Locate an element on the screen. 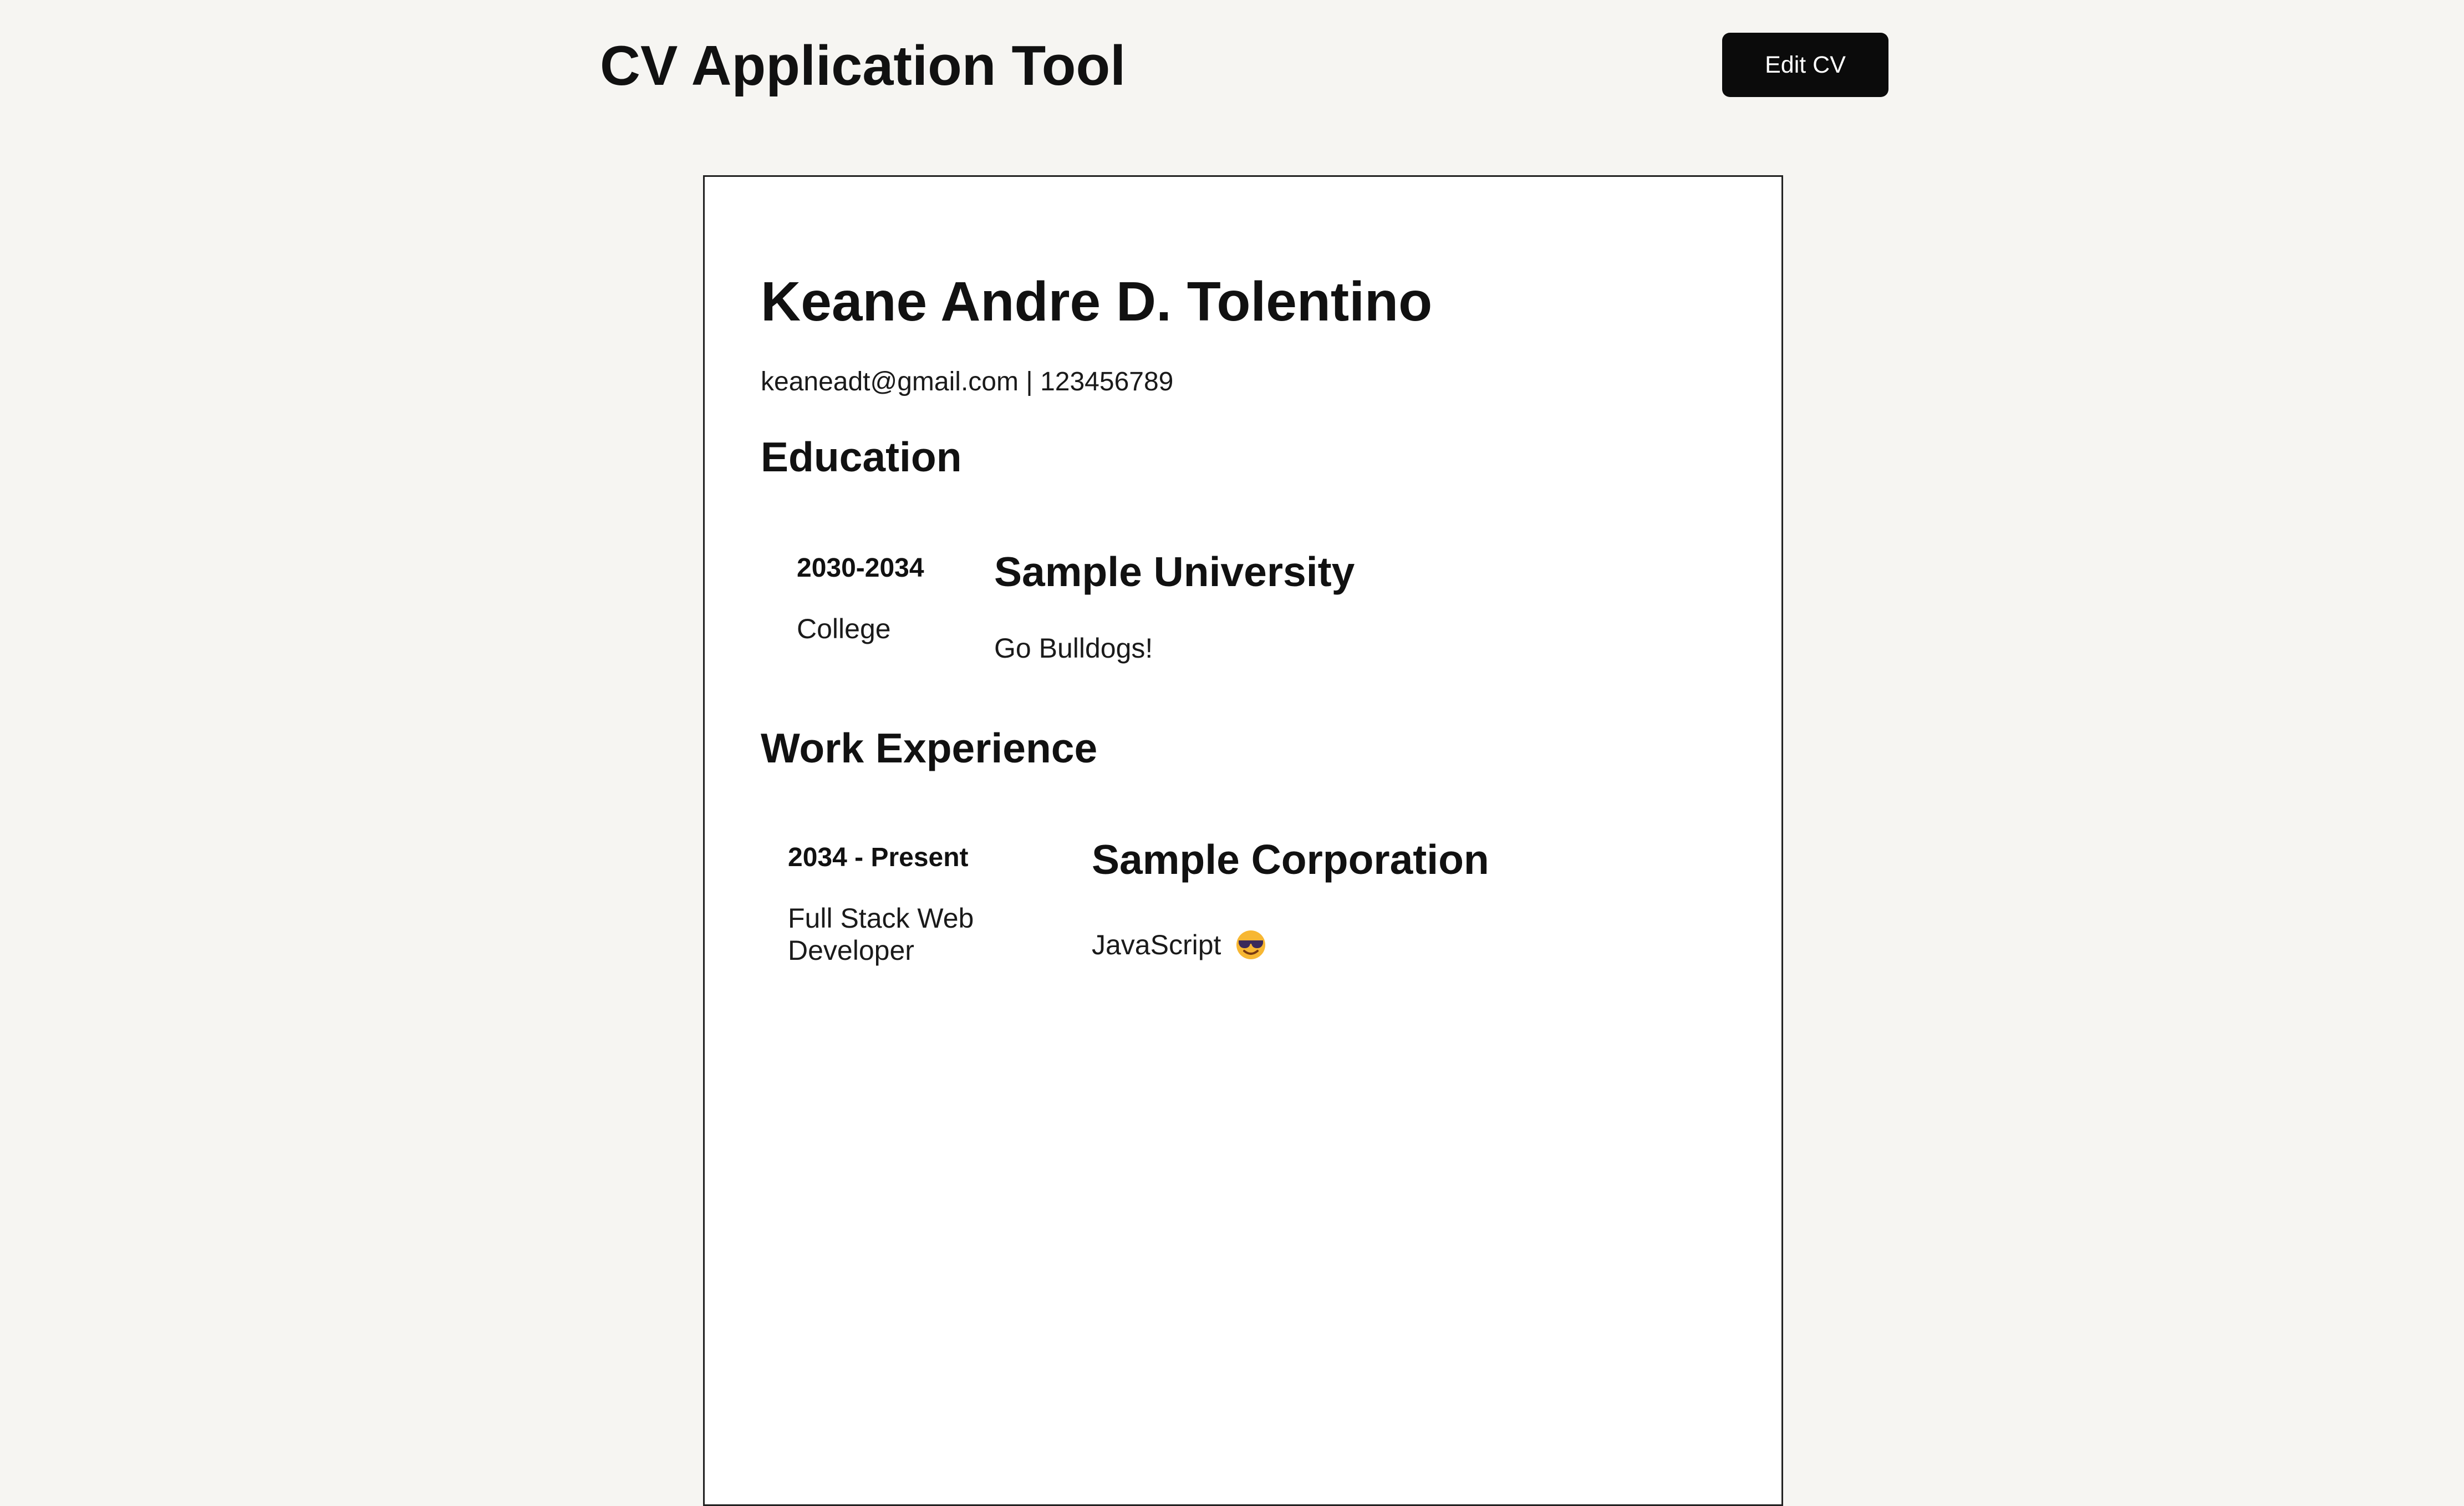  work-description-text: JavaScript is located at coordinates (1157, 944).